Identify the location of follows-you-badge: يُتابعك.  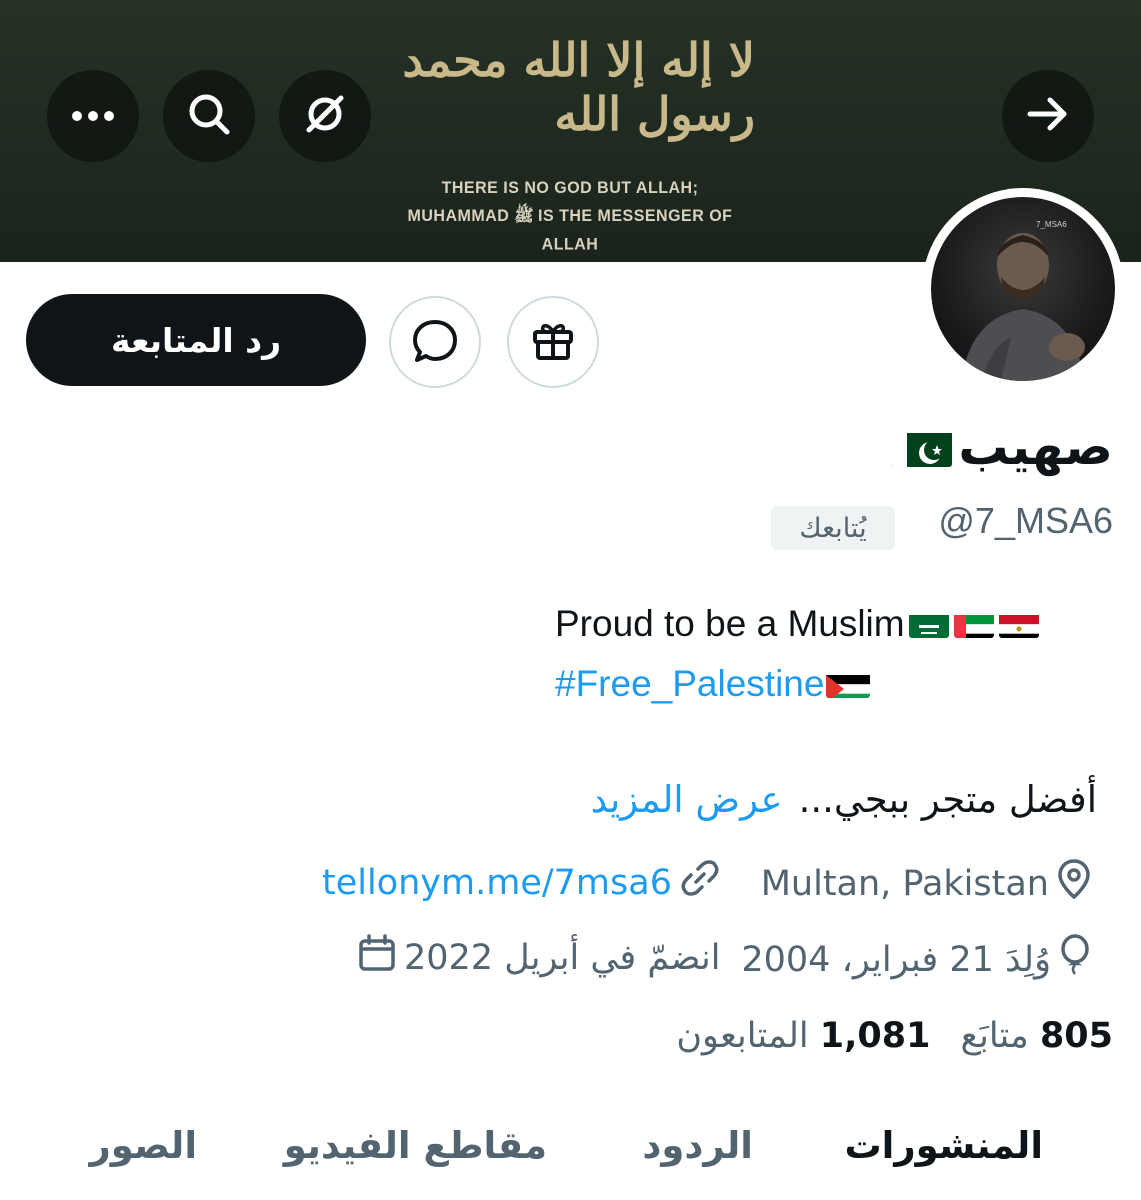
(833, 528).